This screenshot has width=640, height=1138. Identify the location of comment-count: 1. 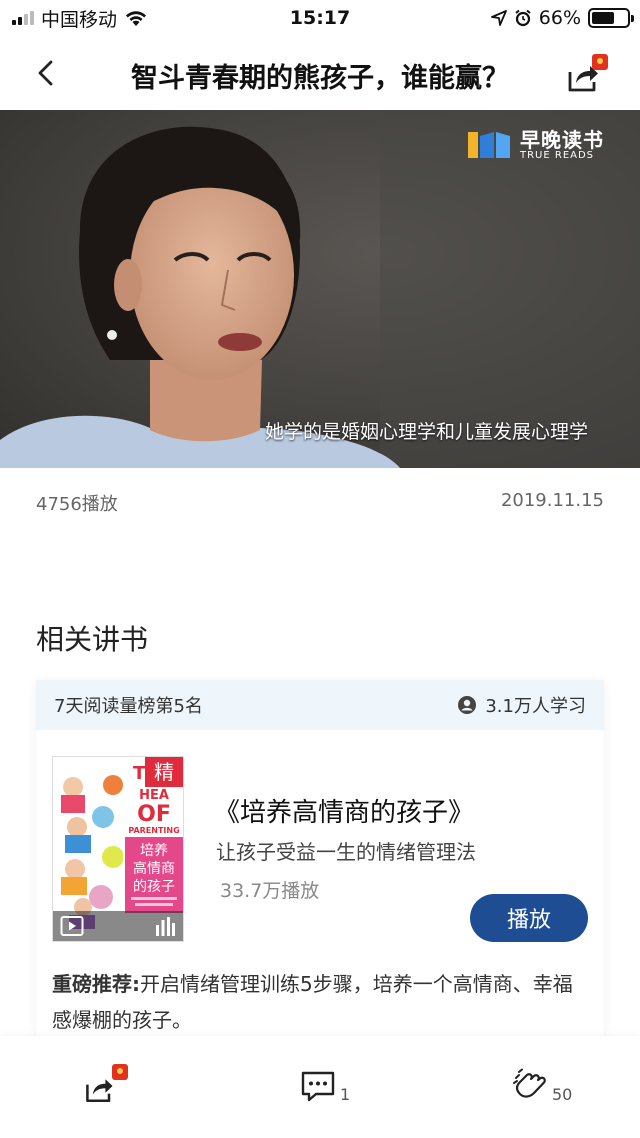
(345, 1094).